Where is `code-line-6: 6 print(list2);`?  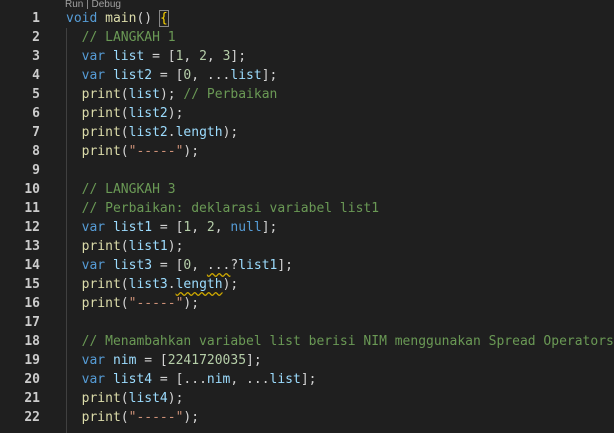
code-line-6: 6 print(list2); is located at coordinates (307, 113).